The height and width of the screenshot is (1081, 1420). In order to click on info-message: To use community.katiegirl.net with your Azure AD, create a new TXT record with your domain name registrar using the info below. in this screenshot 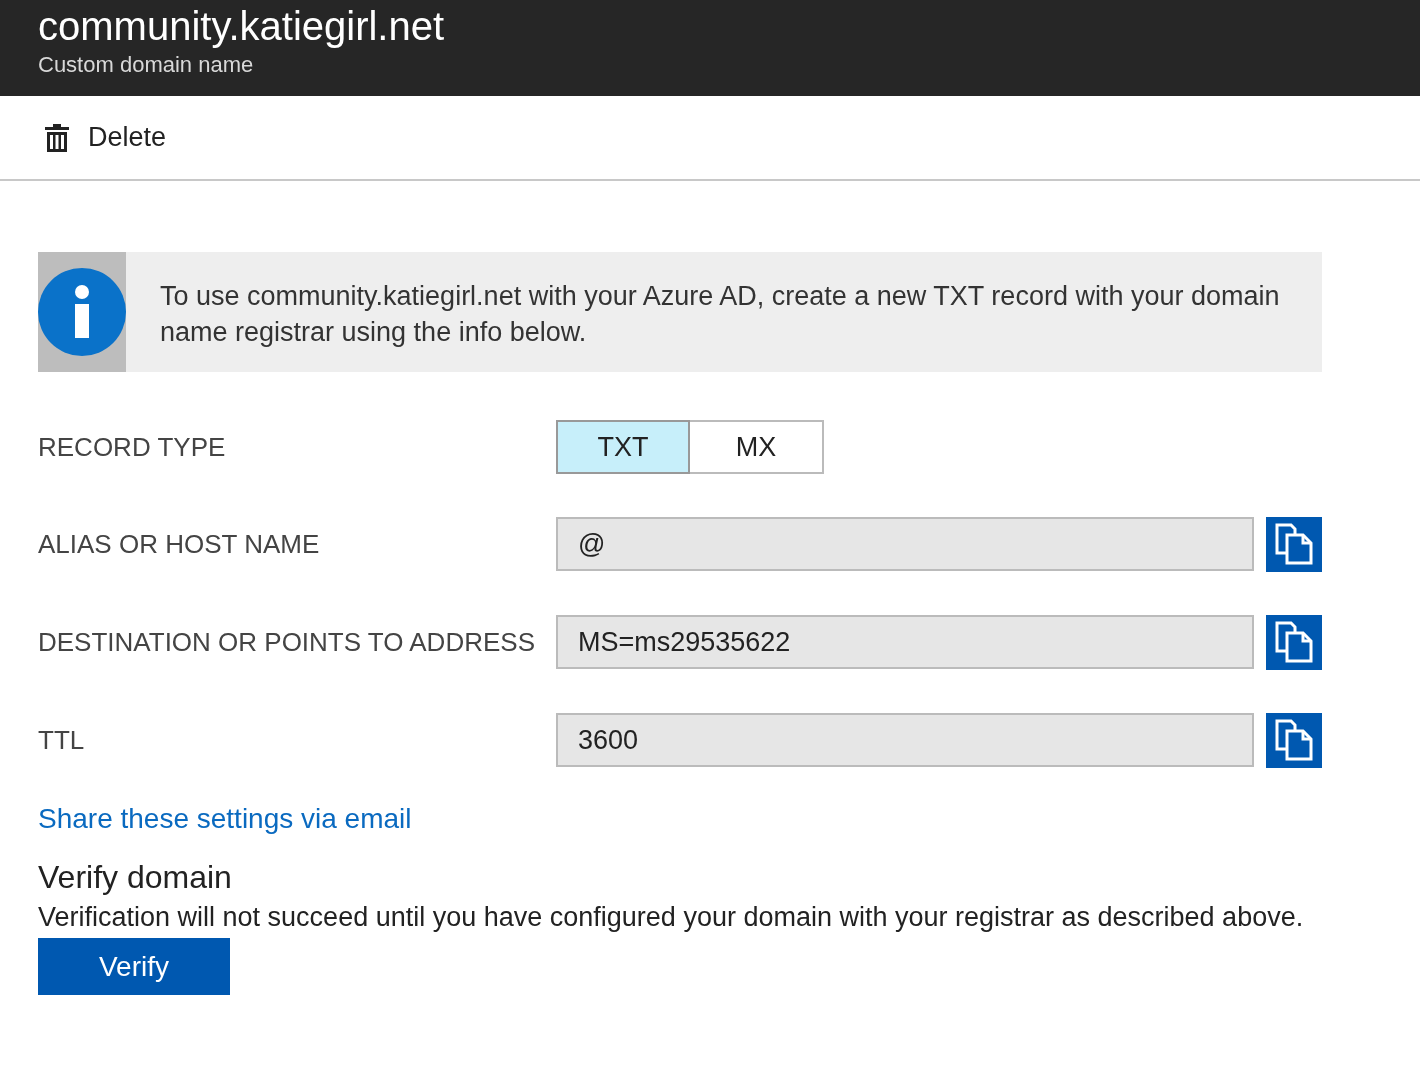, I will do `click(720, 314)`.